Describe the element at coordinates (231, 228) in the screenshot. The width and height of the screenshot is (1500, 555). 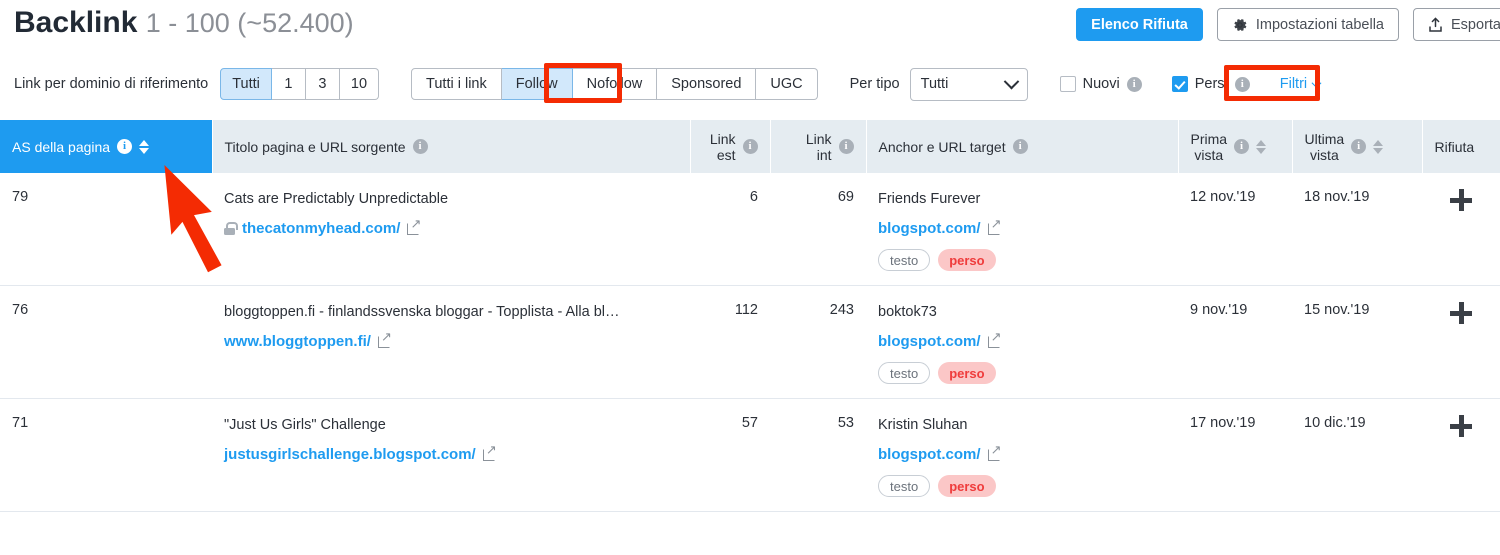
I see `lock-icon` at that location.